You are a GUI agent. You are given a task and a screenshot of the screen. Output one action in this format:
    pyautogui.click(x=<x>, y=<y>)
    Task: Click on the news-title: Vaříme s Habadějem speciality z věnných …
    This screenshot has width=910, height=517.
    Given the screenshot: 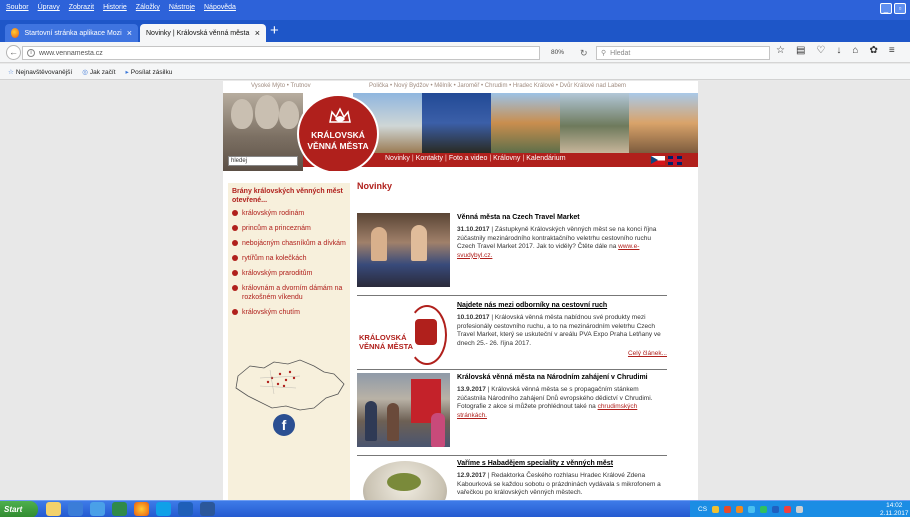 What is the action you would take?
    pyautogui.click(x=562, y=463)
    